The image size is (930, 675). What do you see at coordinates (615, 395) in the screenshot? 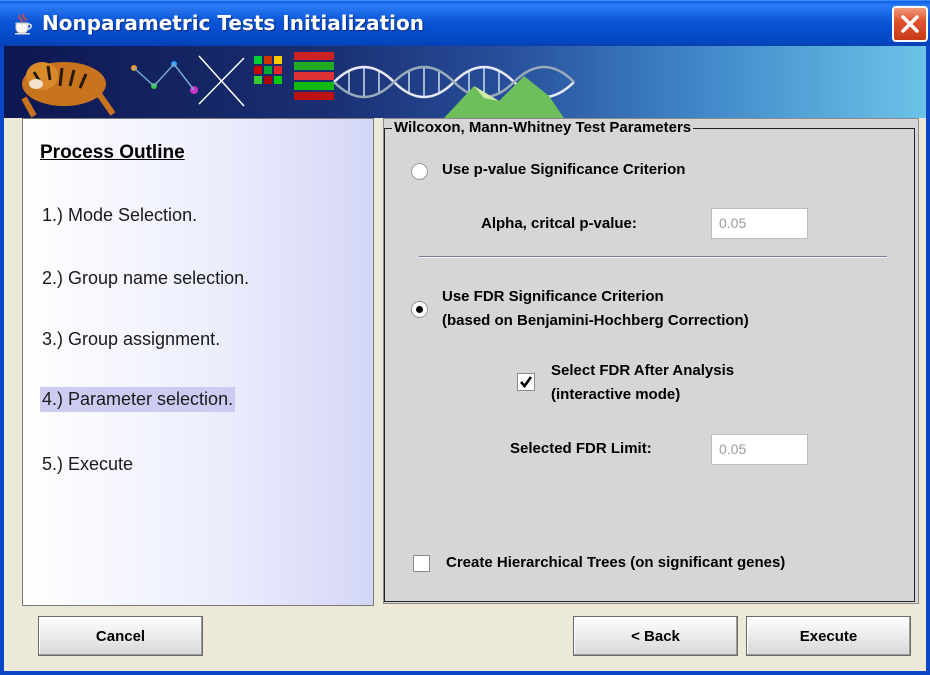
I see `select-fdr-label-line2: (interactive mode)` at bounding box center [615, 395].